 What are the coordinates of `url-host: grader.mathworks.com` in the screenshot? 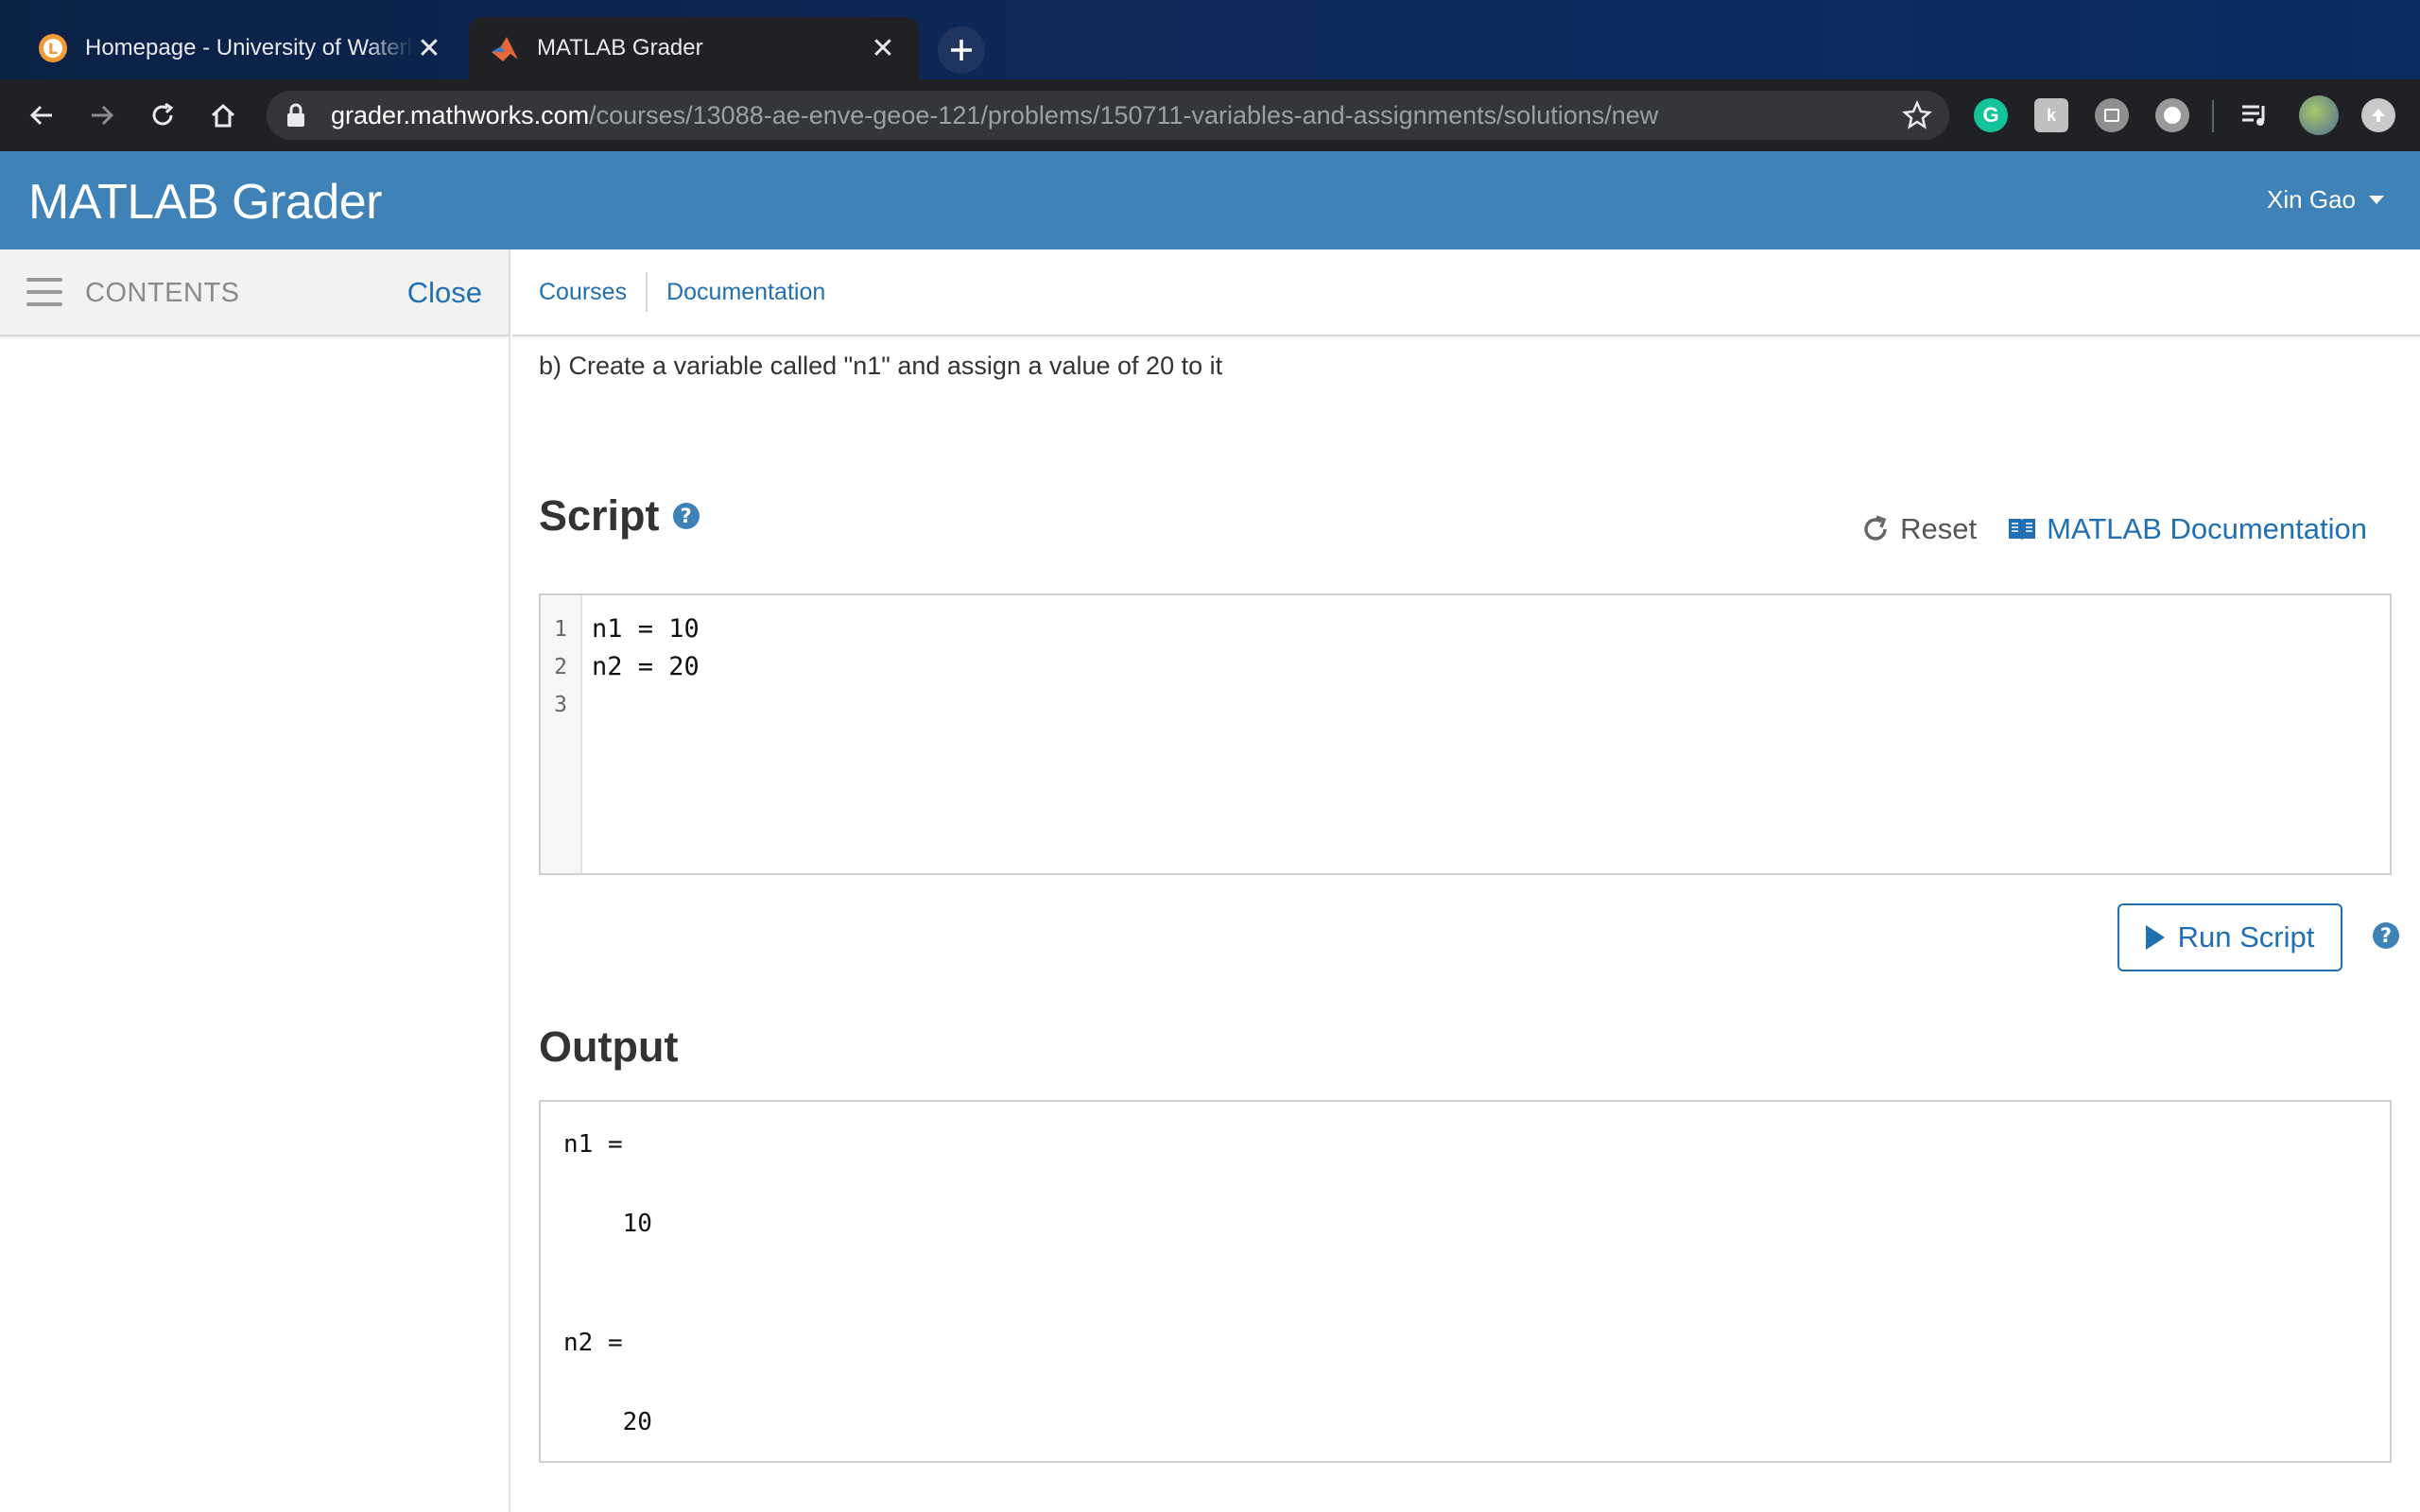 It's located at (460, 114).